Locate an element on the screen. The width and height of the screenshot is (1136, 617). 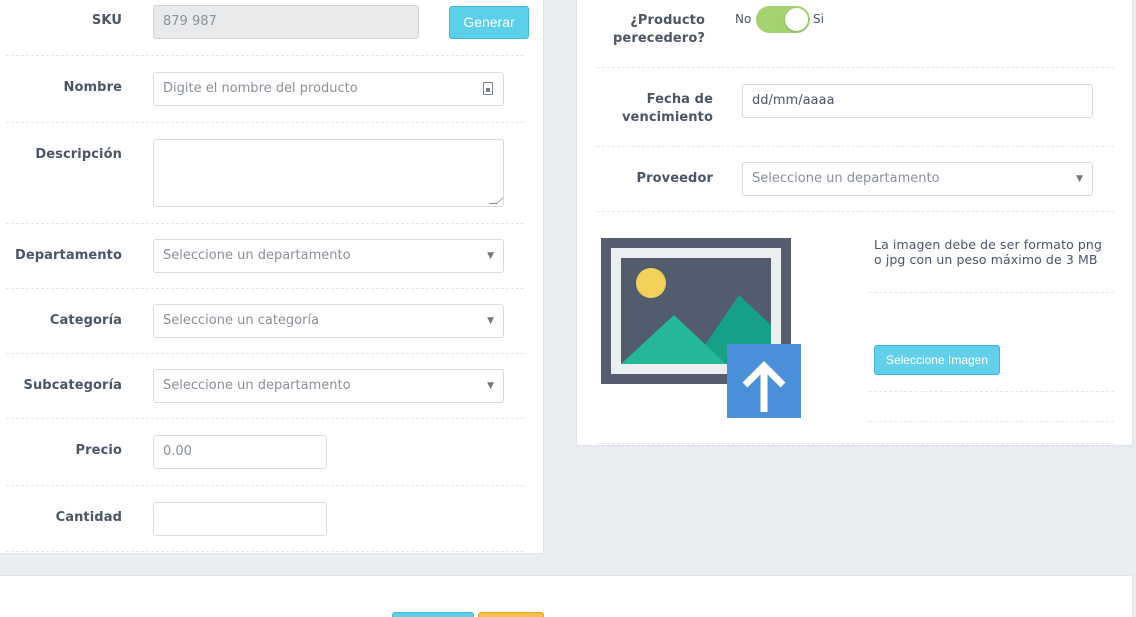
categoria-label: Categoría is located at coordinates (85, 320).